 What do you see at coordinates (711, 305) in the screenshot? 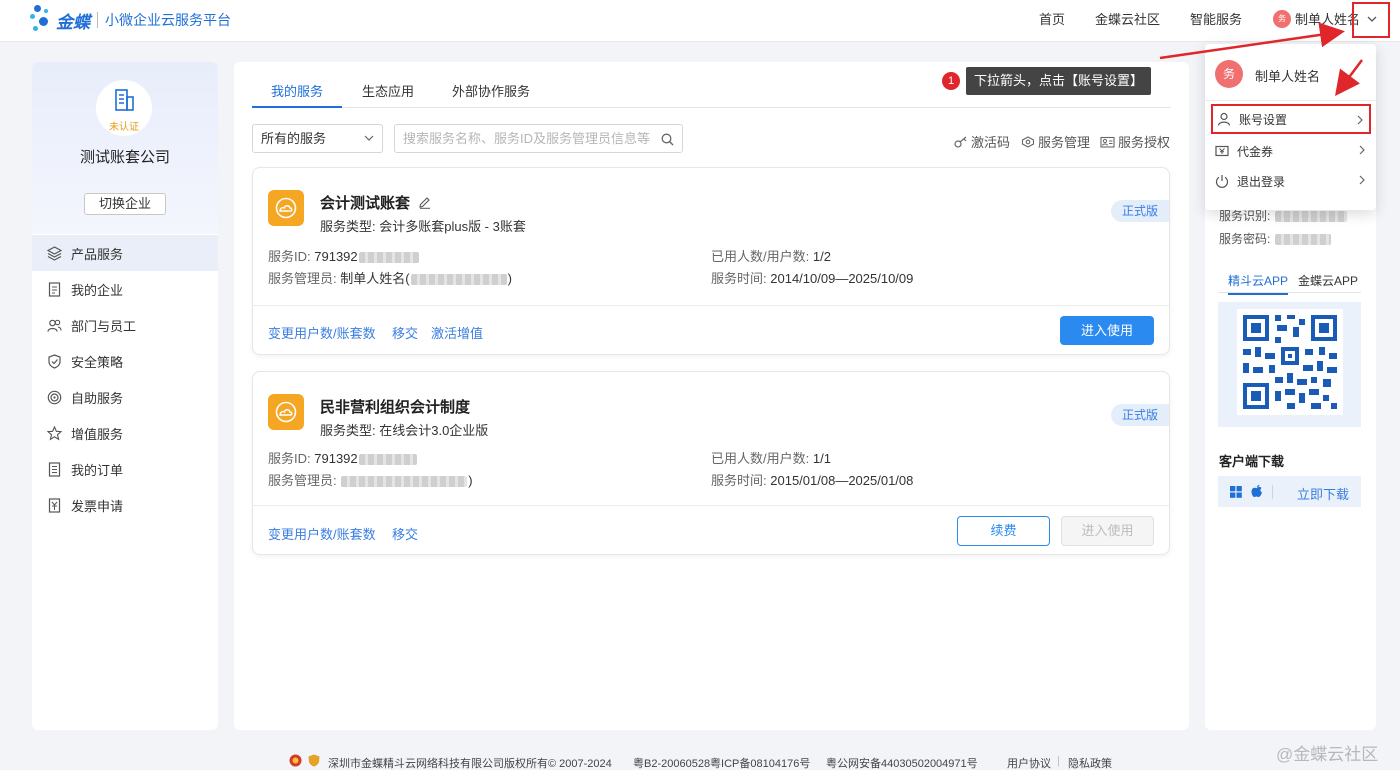
I see `card-divider` at bounding box center [711, 305].